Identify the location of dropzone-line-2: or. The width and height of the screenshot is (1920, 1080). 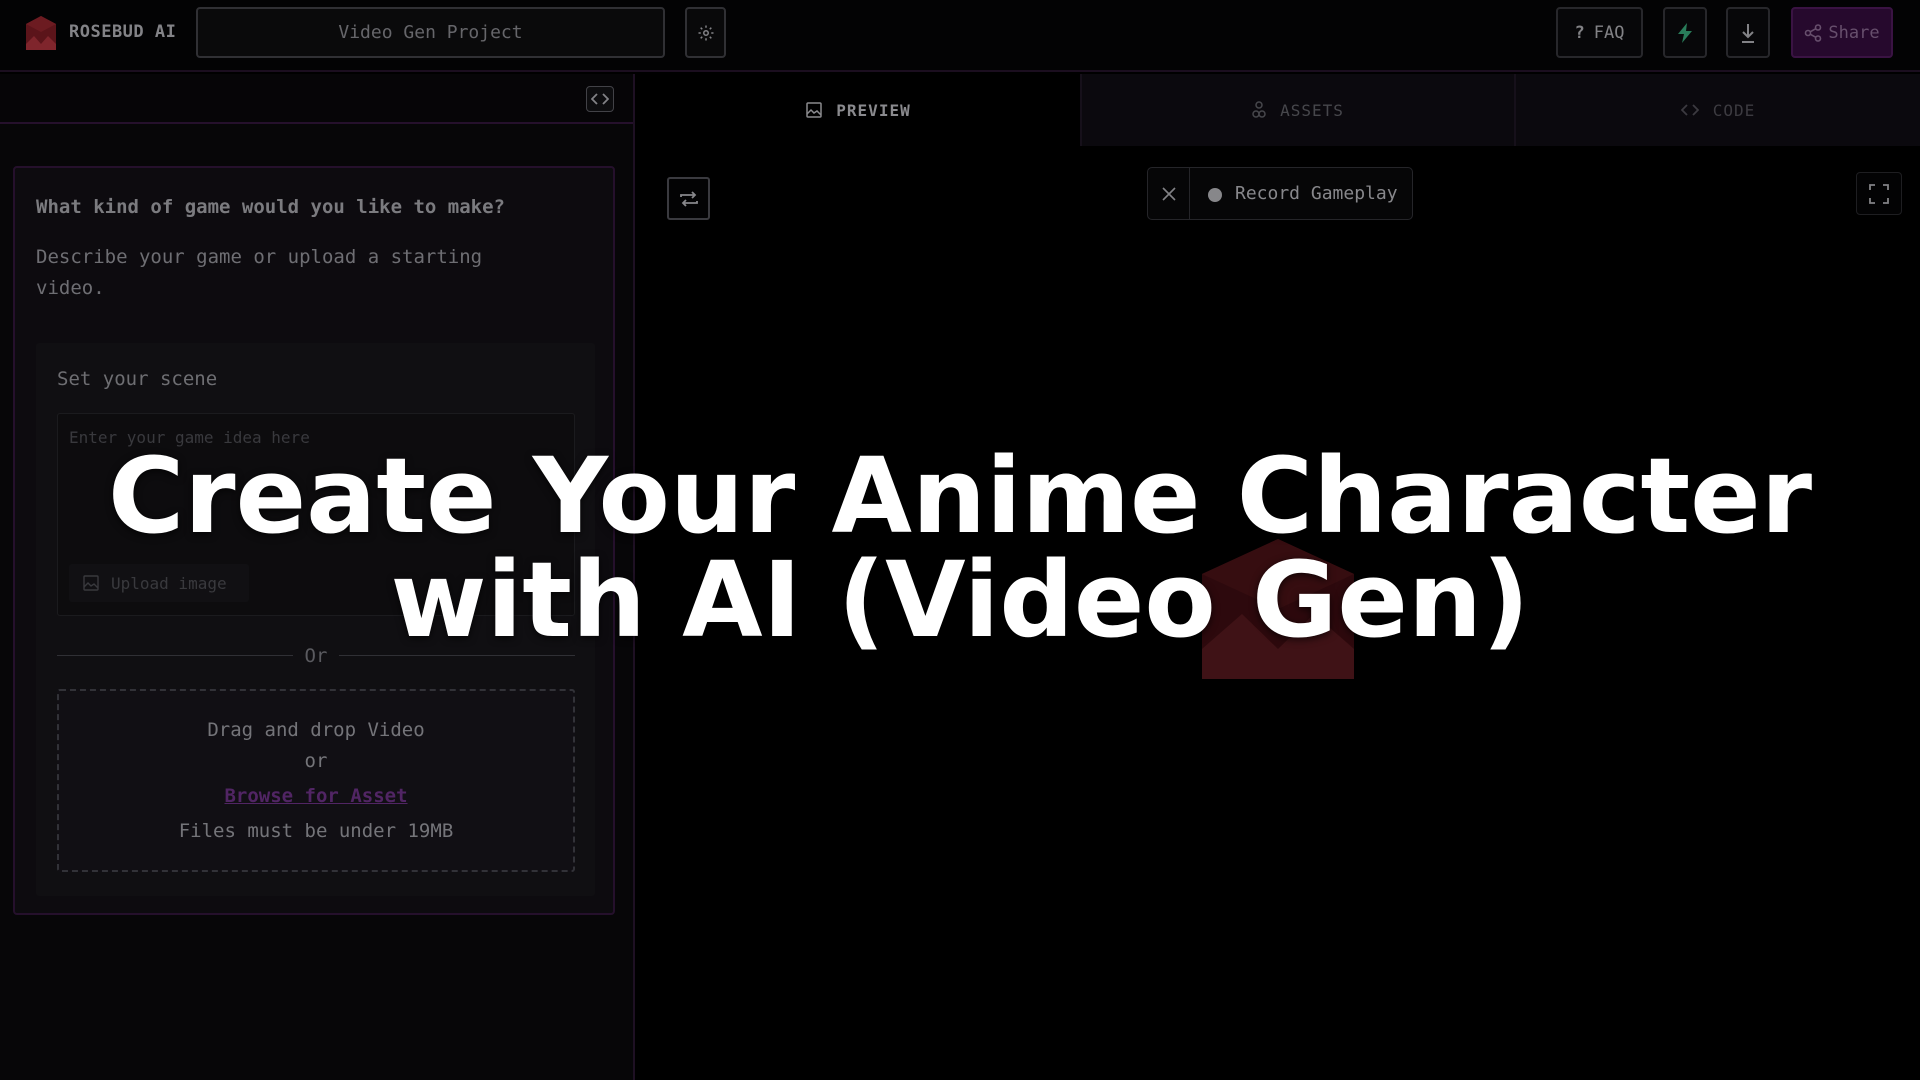
(316, 761).